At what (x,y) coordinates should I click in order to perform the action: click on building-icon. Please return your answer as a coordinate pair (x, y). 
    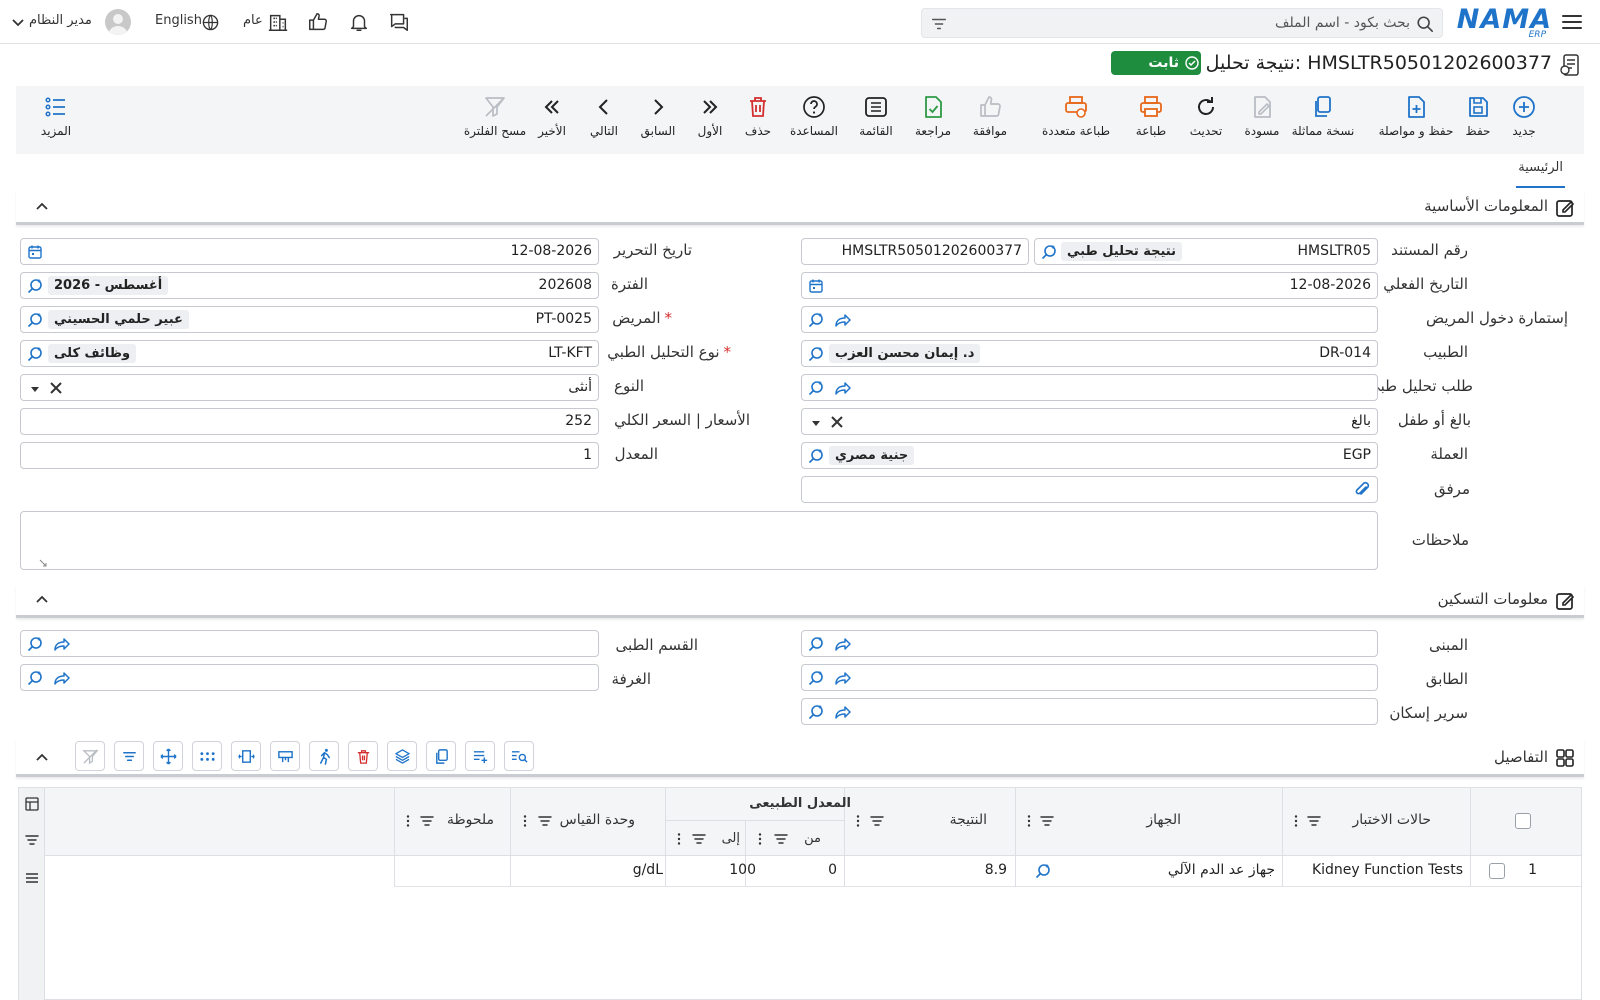
    Looking at the image, I should click on (278, 22).